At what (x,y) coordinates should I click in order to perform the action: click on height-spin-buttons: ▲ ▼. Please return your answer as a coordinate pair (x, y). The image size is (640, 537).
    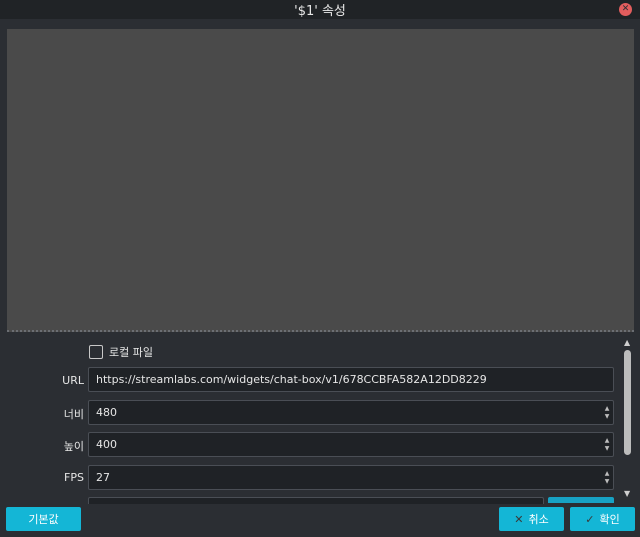
    Looking at the image, I should click on (607, 444).